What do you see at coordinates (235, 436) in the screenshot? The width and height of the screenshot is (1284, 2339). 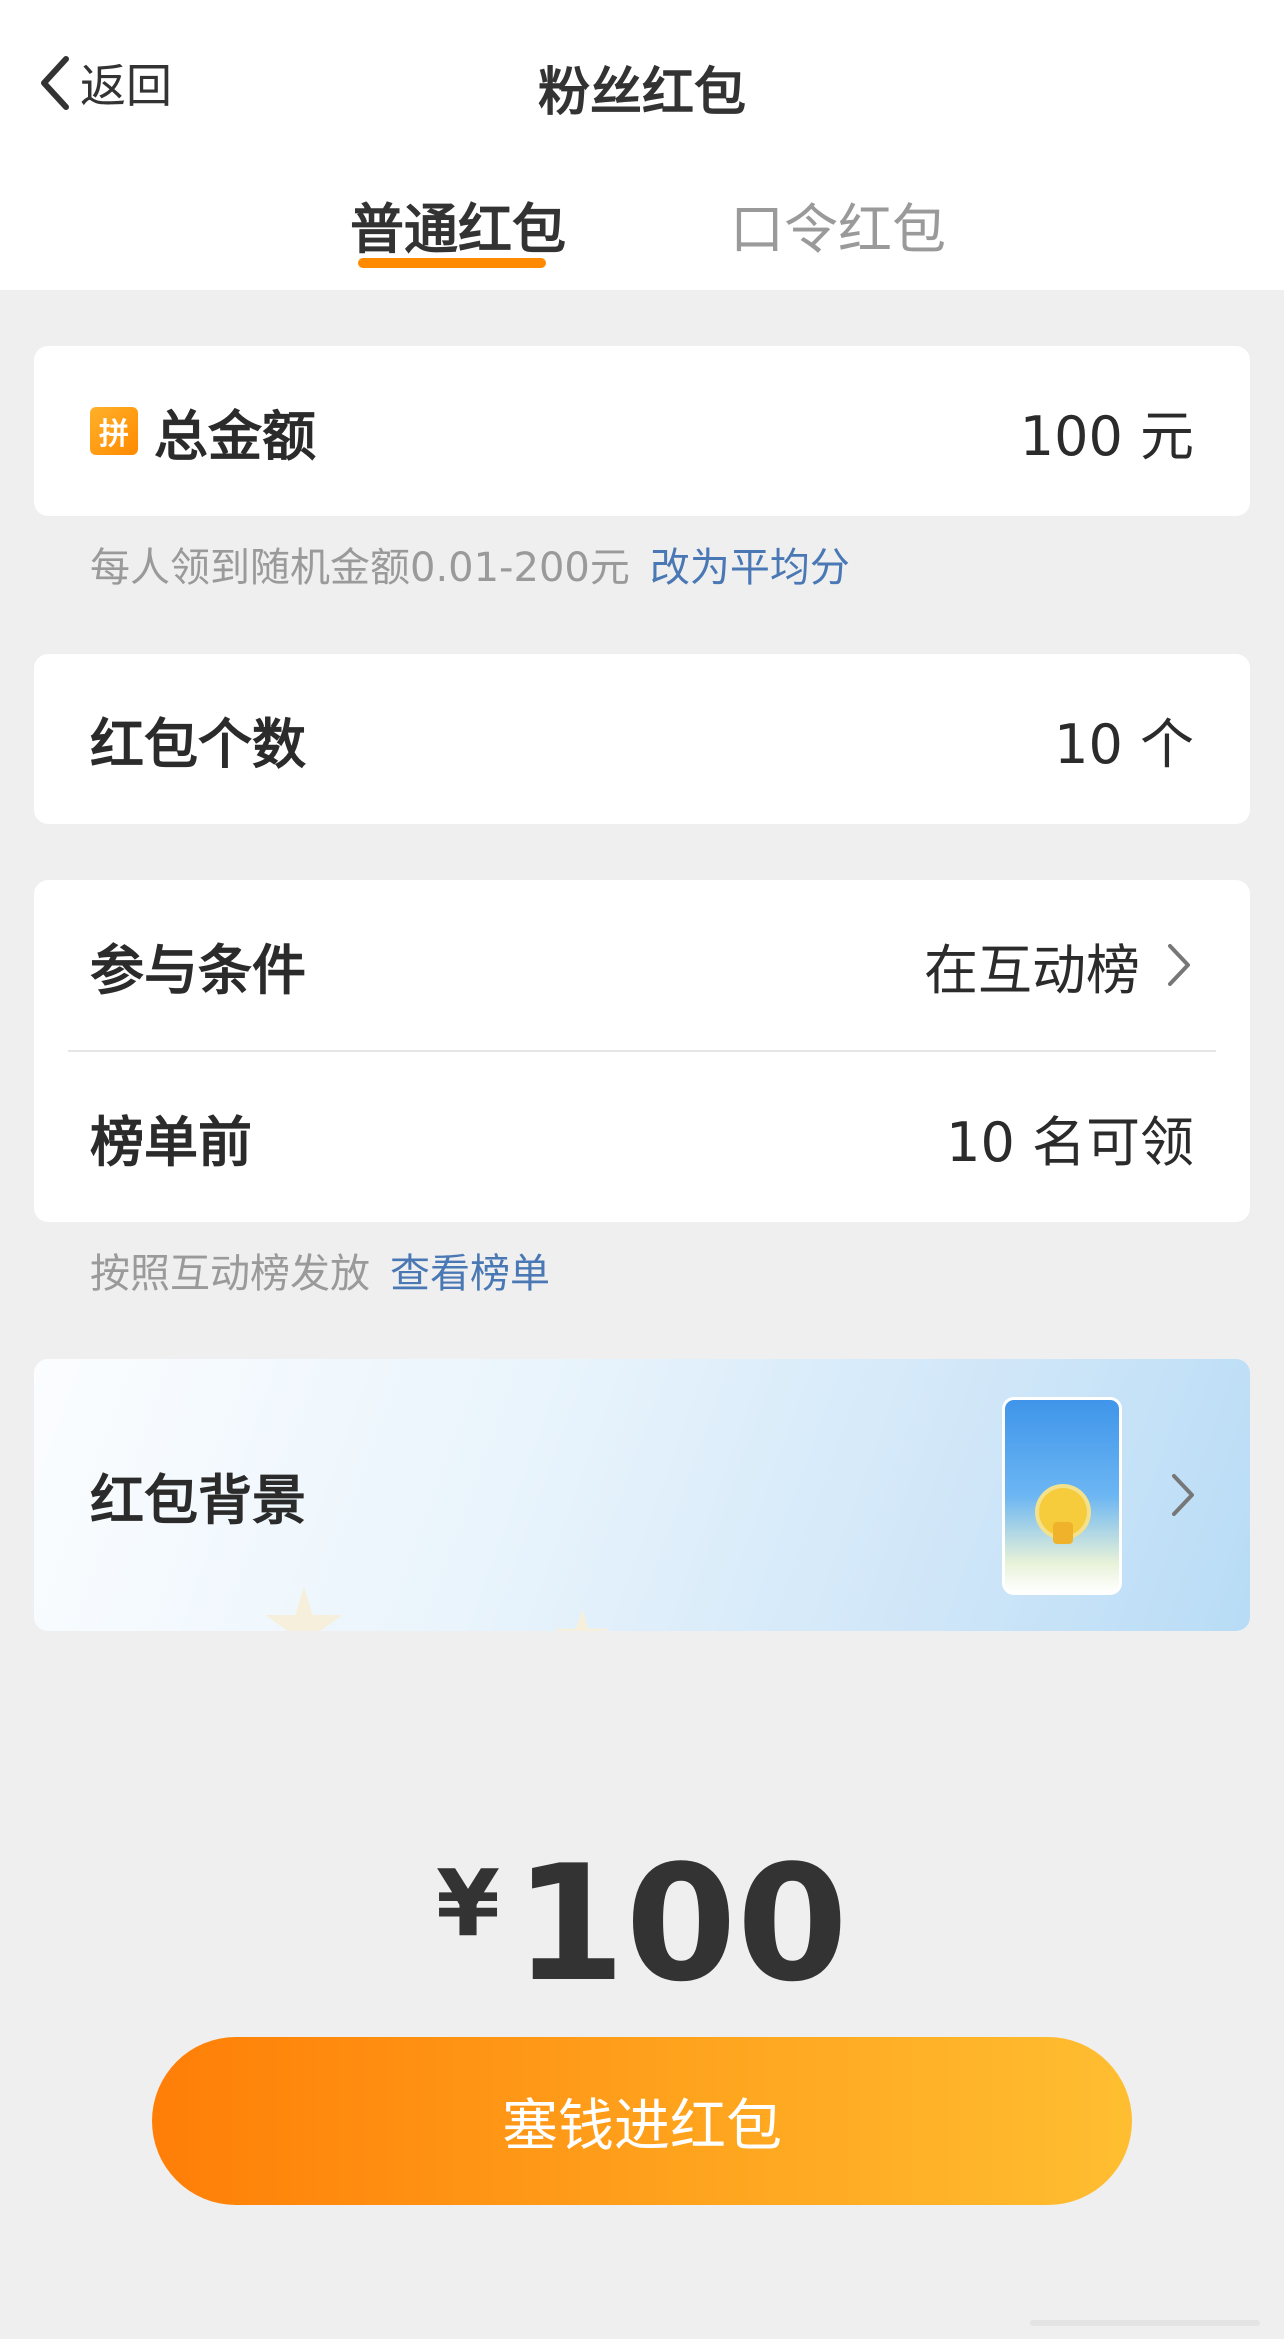 I see `total-amount-label: 总金额` at bounding box center [235, 436].